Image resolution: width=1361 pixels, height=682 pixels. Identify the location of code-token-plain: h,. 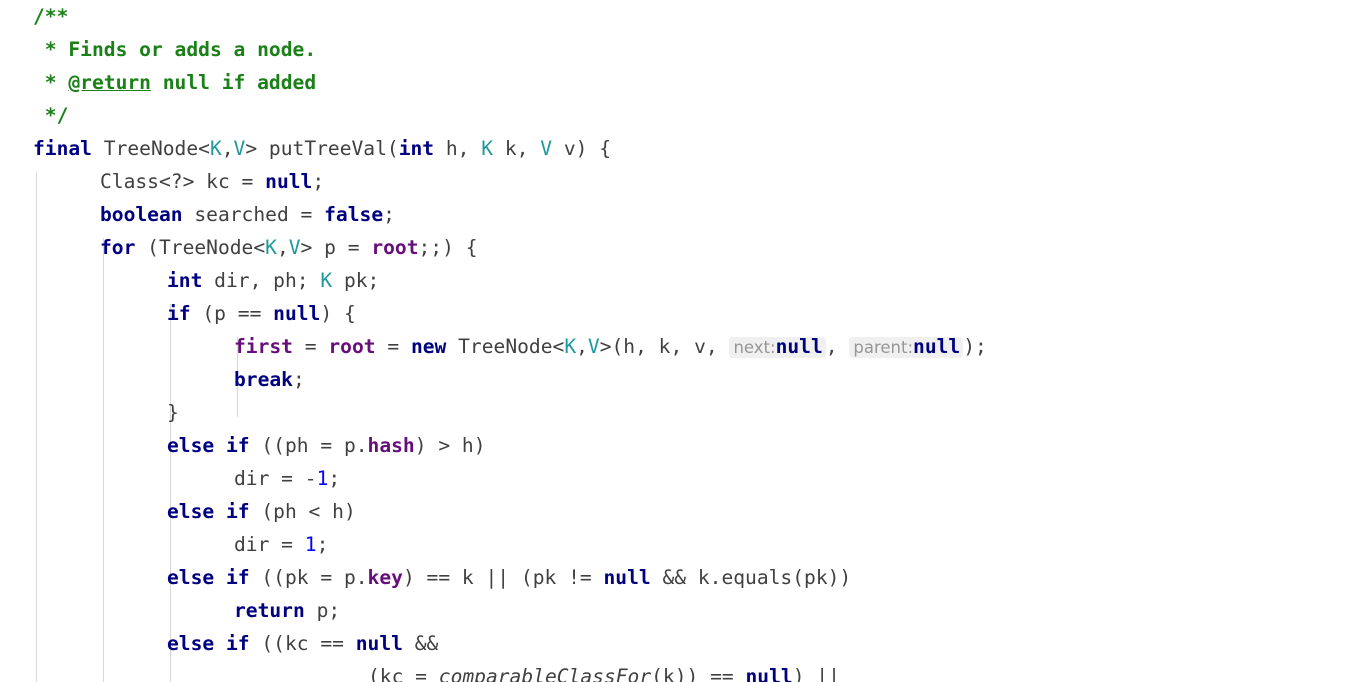
(458, 148).